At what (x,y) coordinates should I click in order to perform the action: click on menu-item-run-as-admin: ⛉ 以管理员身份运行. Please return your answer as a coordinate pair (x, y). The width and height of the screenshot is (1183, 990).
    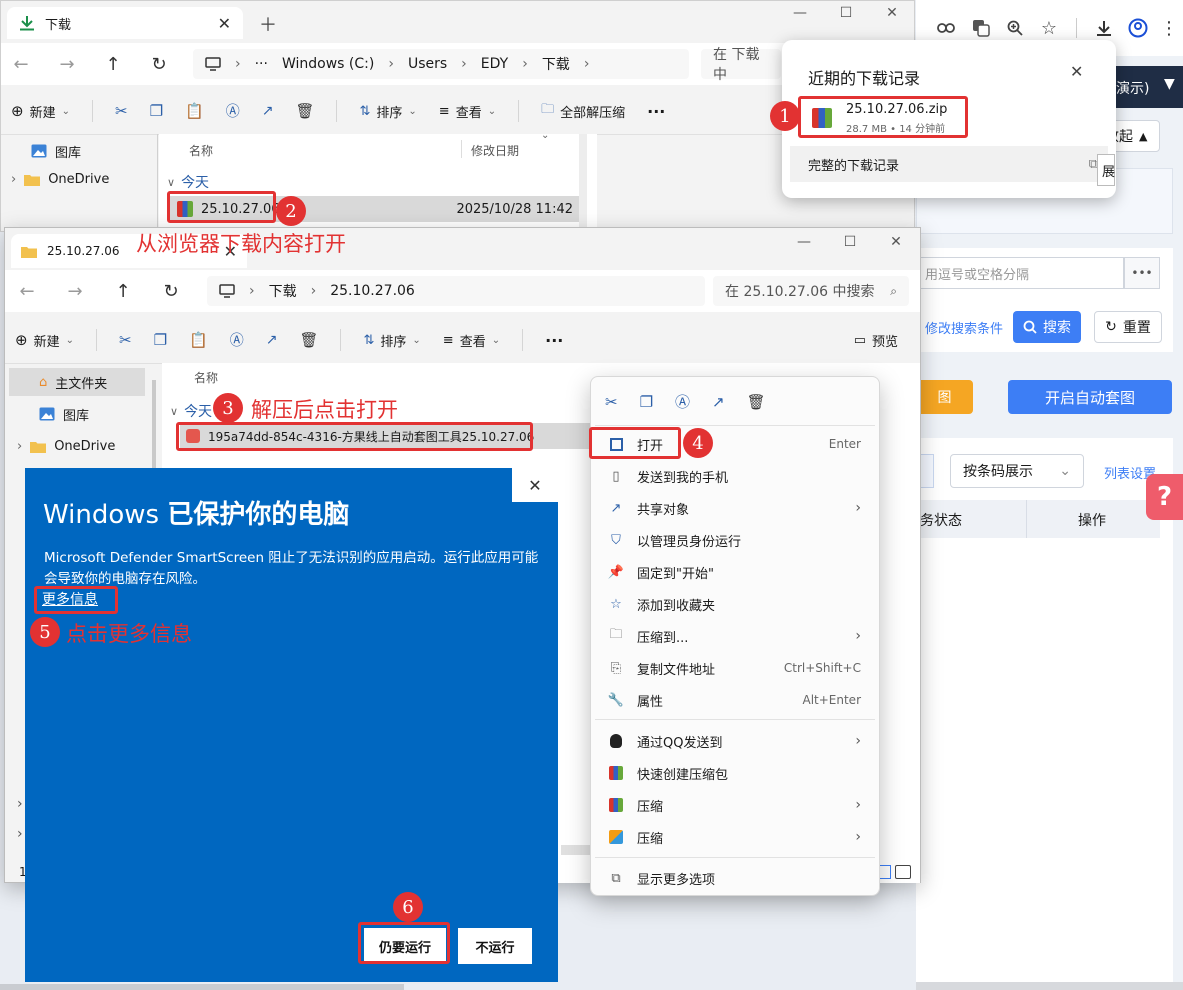
    Looking at the image, I should click on (735, 540).